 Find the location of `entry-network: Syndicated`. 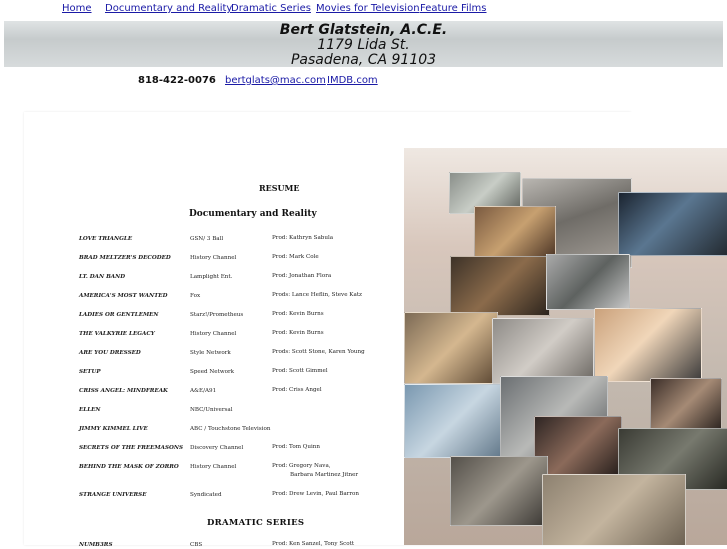

entry-network: Syndicated is located at coordinates (206, 495).